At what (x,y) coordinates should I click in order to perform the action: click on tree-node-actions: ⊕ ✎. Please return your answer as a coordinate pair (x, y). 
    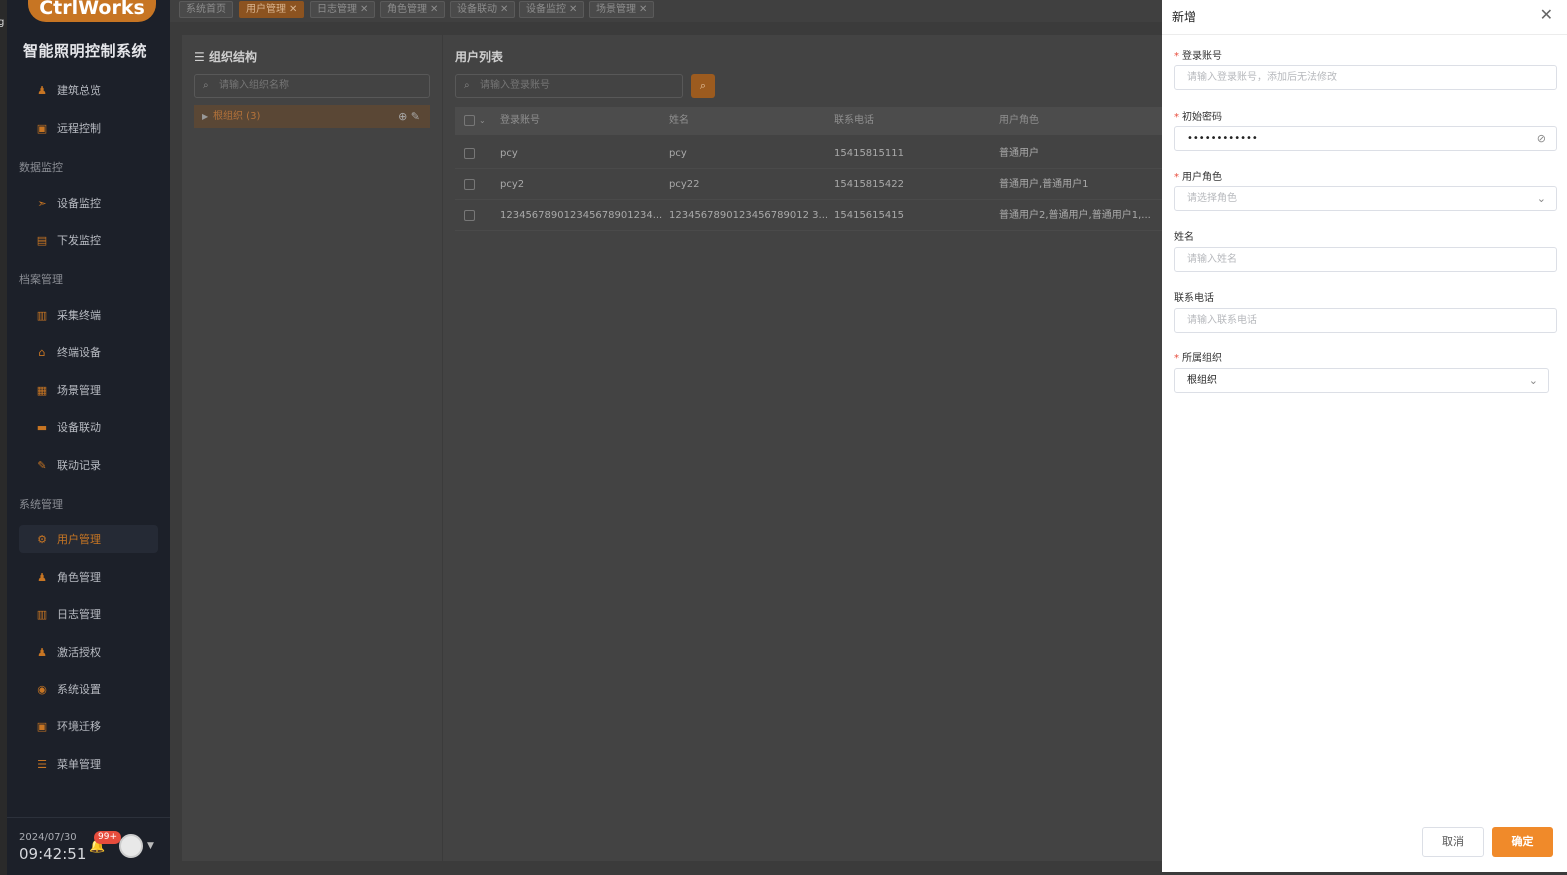
    Looking at the image, I should click on (409, 116).